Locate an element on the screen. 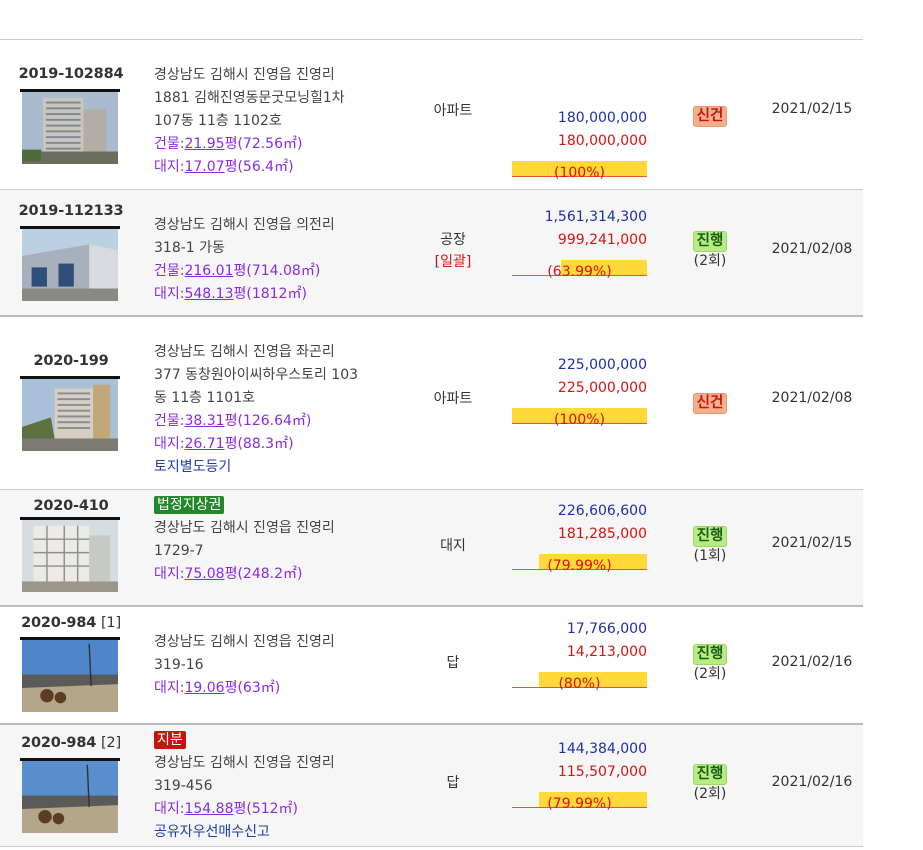 Image resolution: width=923 pixels, height=850 pixels. case-number-text: 2019-102884 is located at coordinates (71, 74).